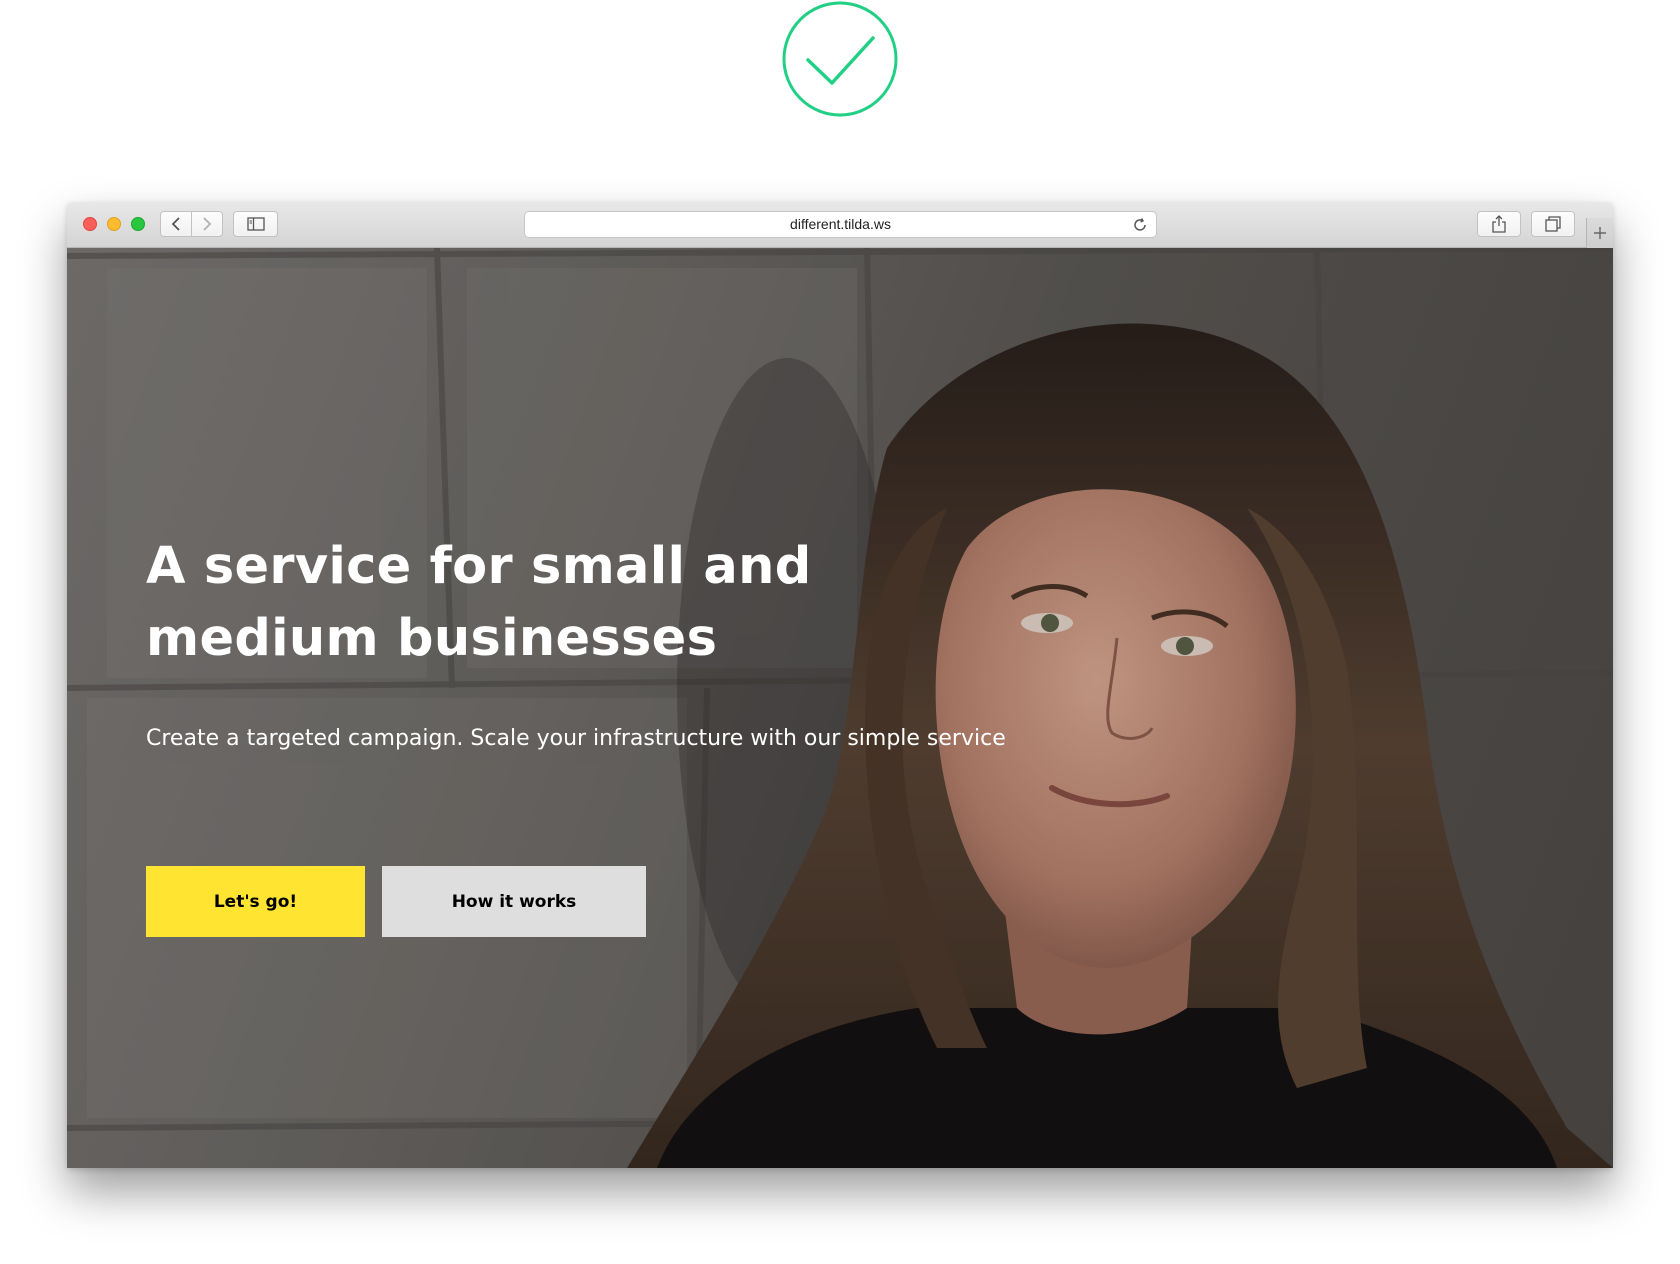  I want to click on forward-button, so click(207, 224).